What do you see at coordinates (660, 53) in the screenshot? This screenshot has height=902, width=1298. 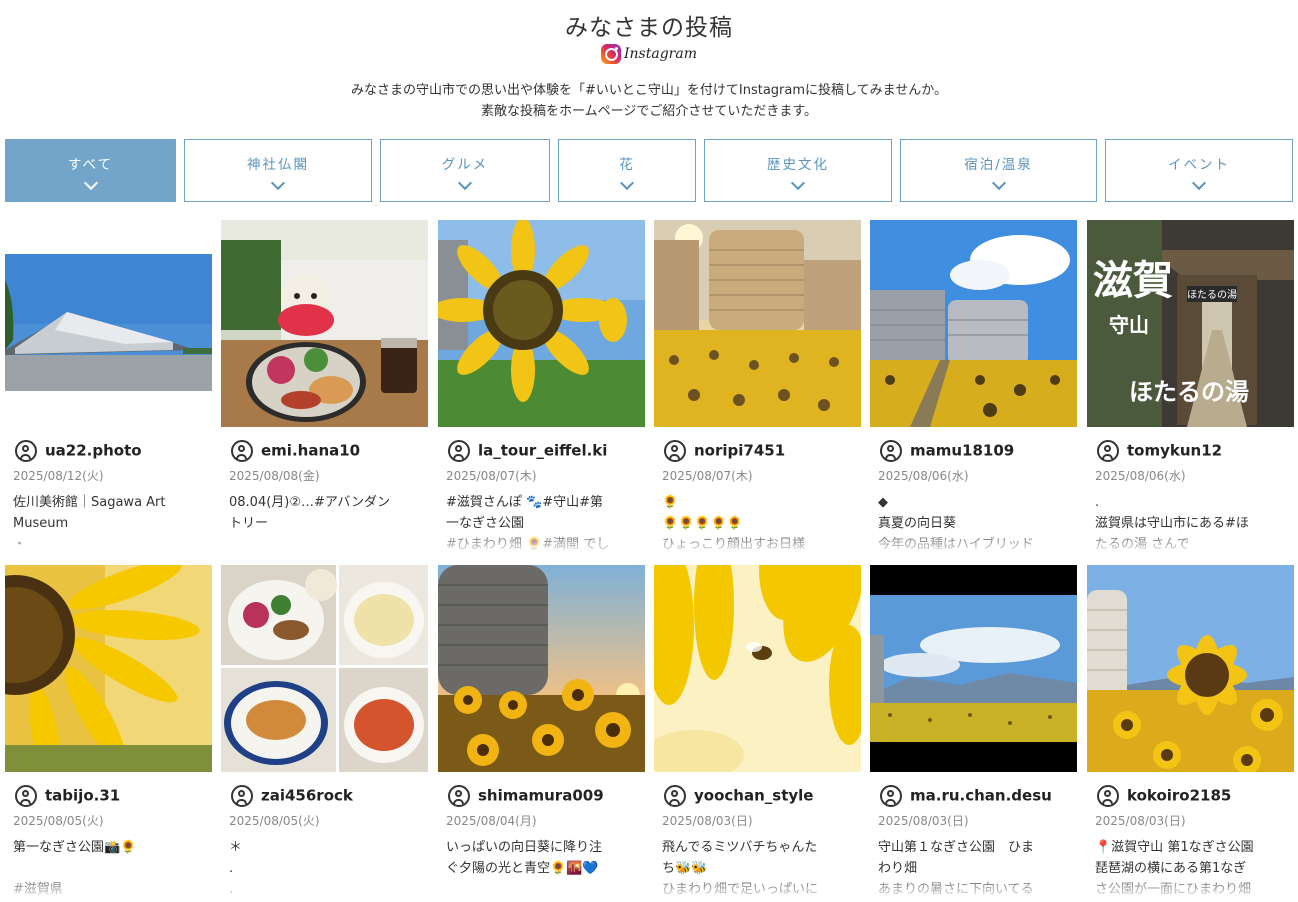 I see `instagram-wordmark: Instagram` at bounding box center [660, 53].